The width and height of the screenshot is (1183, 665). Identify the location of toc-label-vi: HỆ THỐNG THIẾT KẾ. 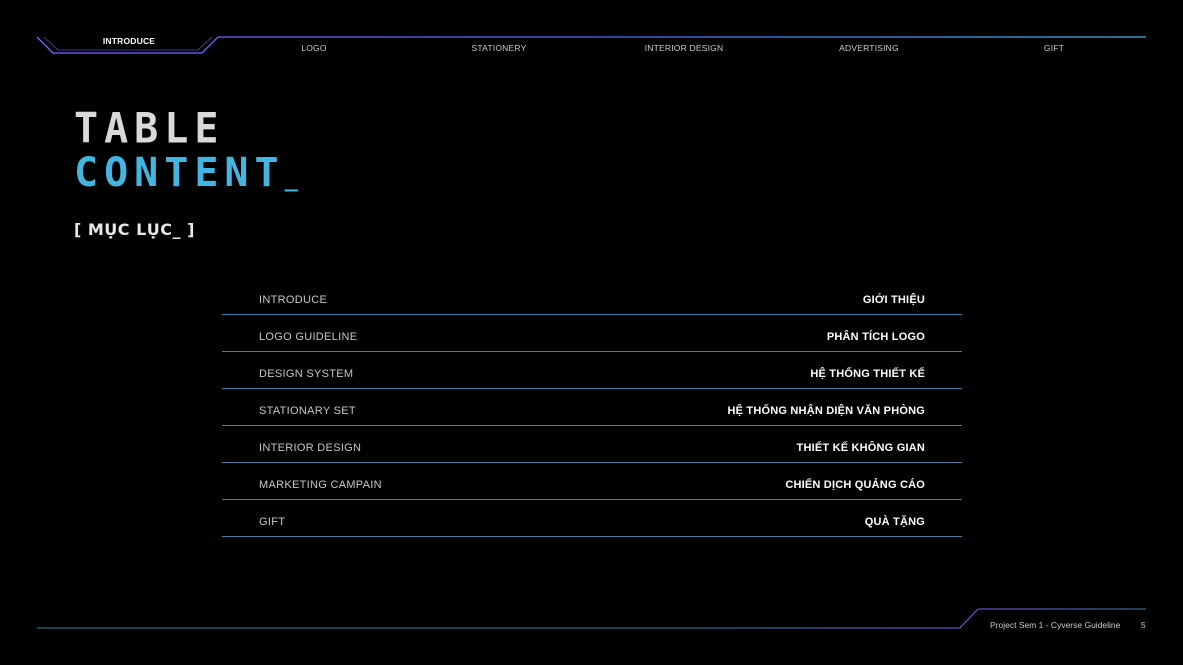
(867, 374).